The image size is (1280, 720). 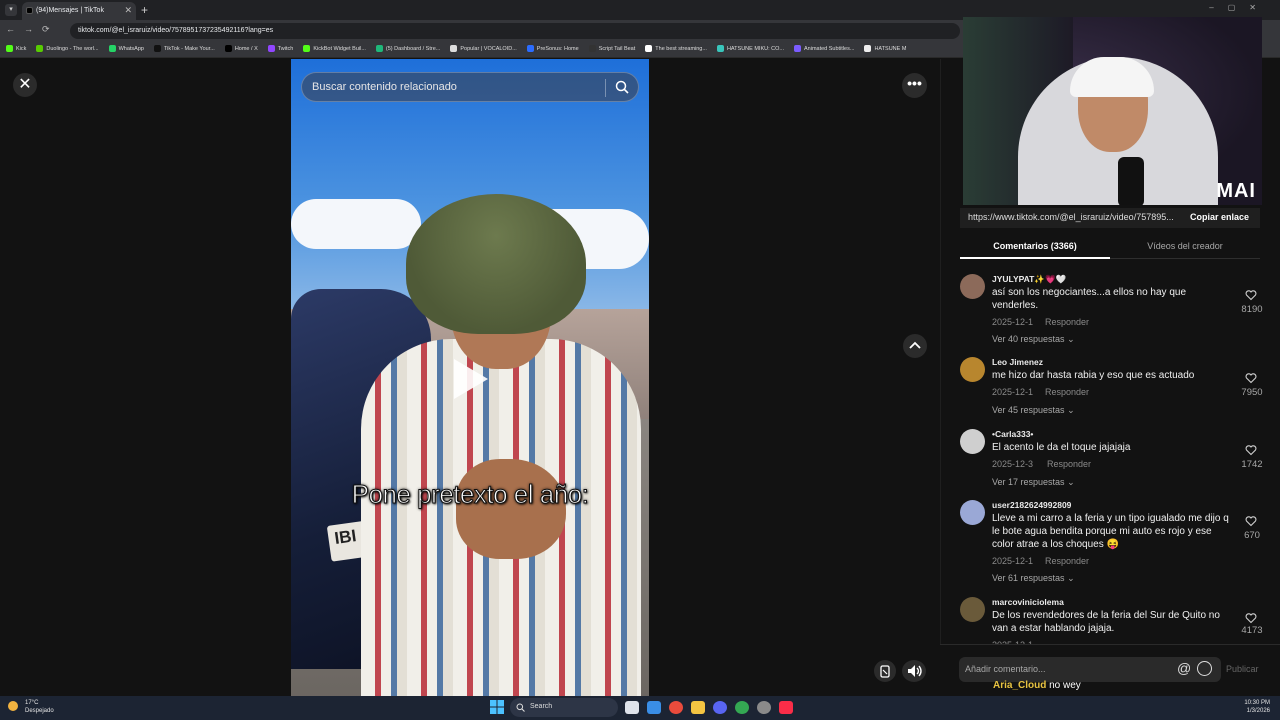 I want to click on bookmark-item: Script Tail Beat, so click(x=611, y=48).